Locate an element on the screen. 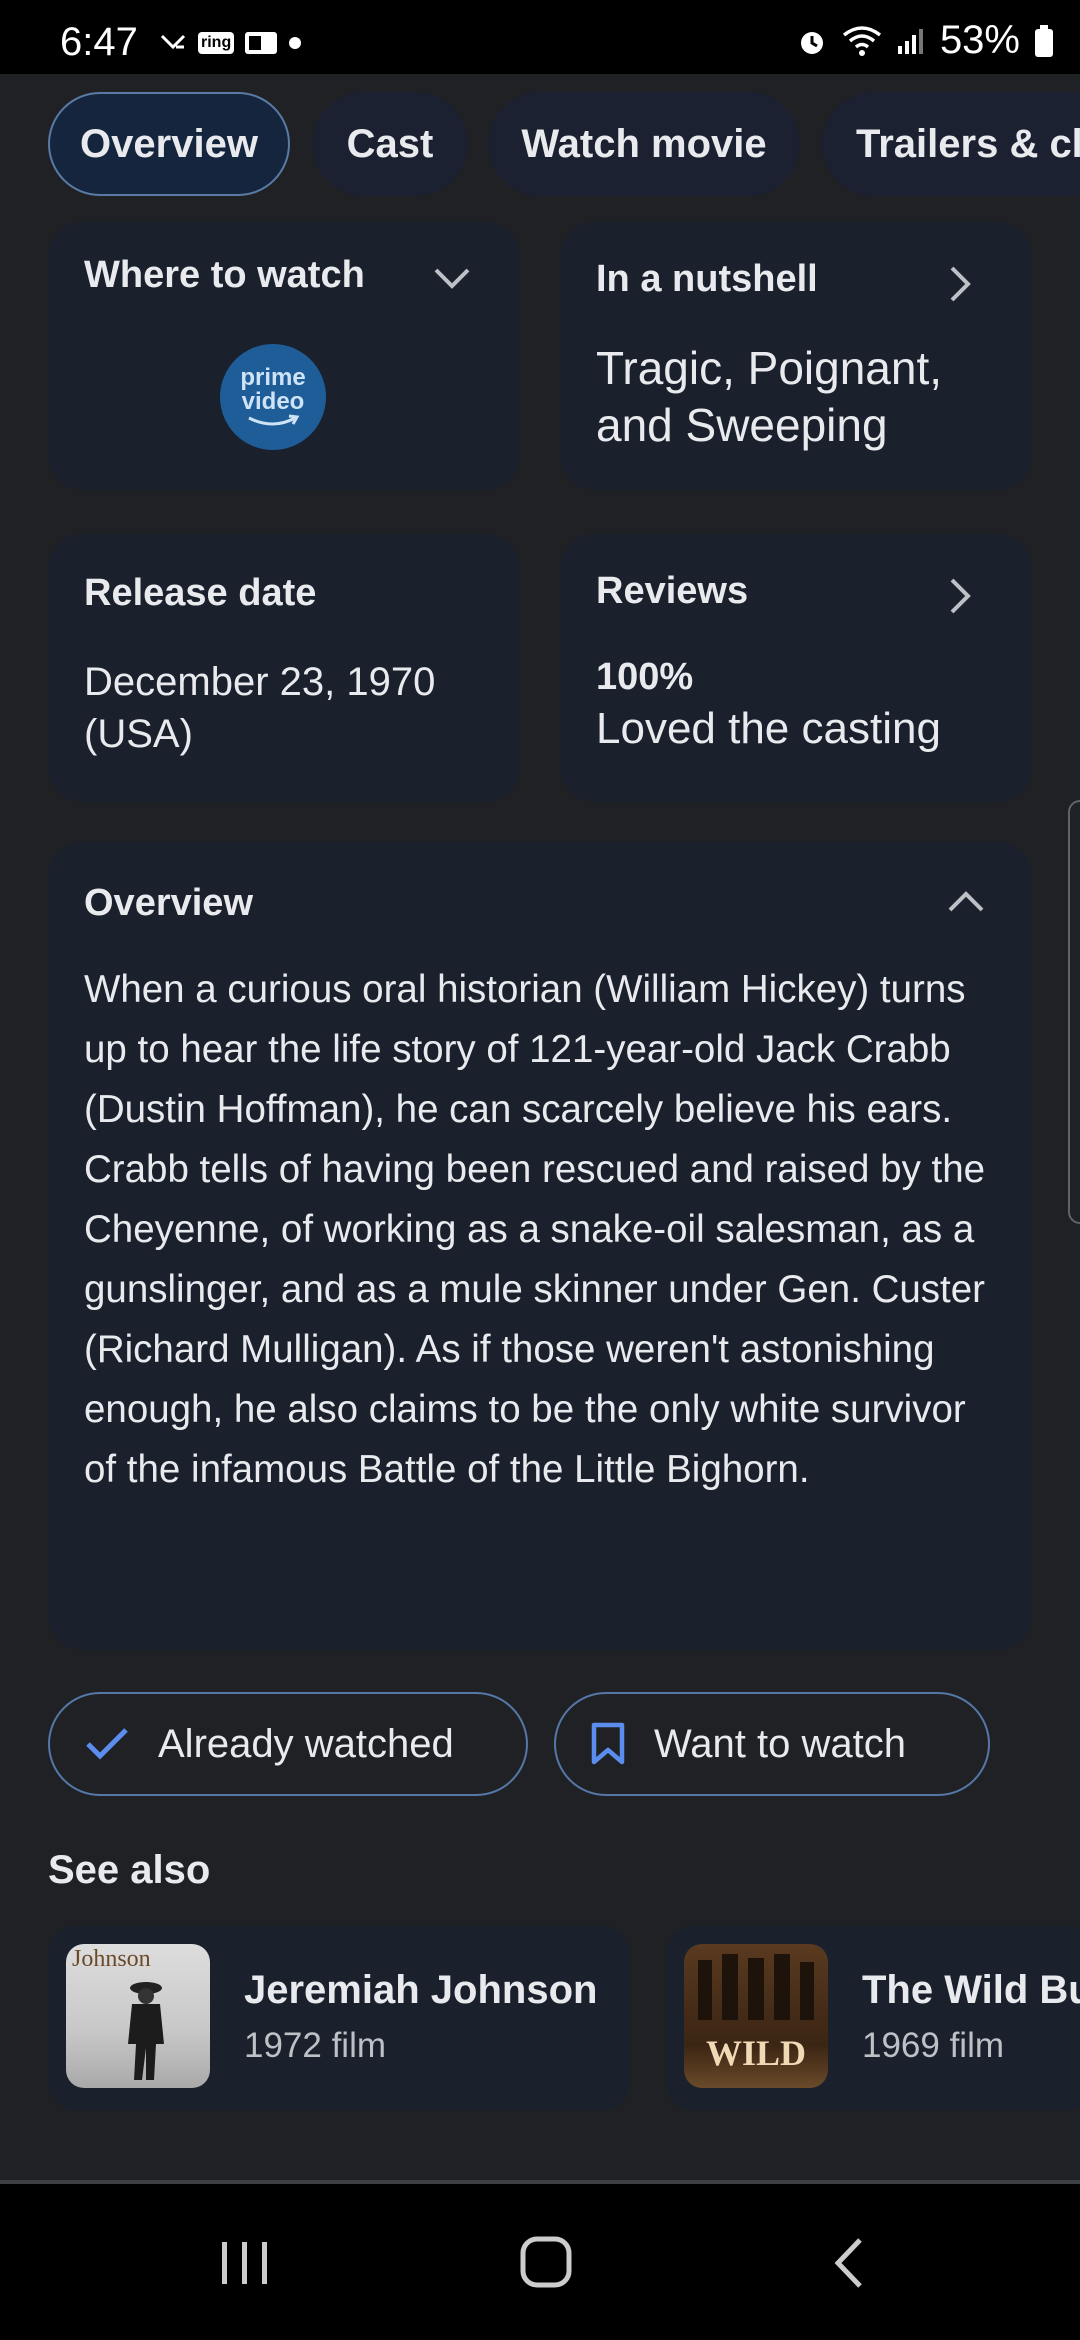  status-time: 6:47 is located at coordinates (99, 42).